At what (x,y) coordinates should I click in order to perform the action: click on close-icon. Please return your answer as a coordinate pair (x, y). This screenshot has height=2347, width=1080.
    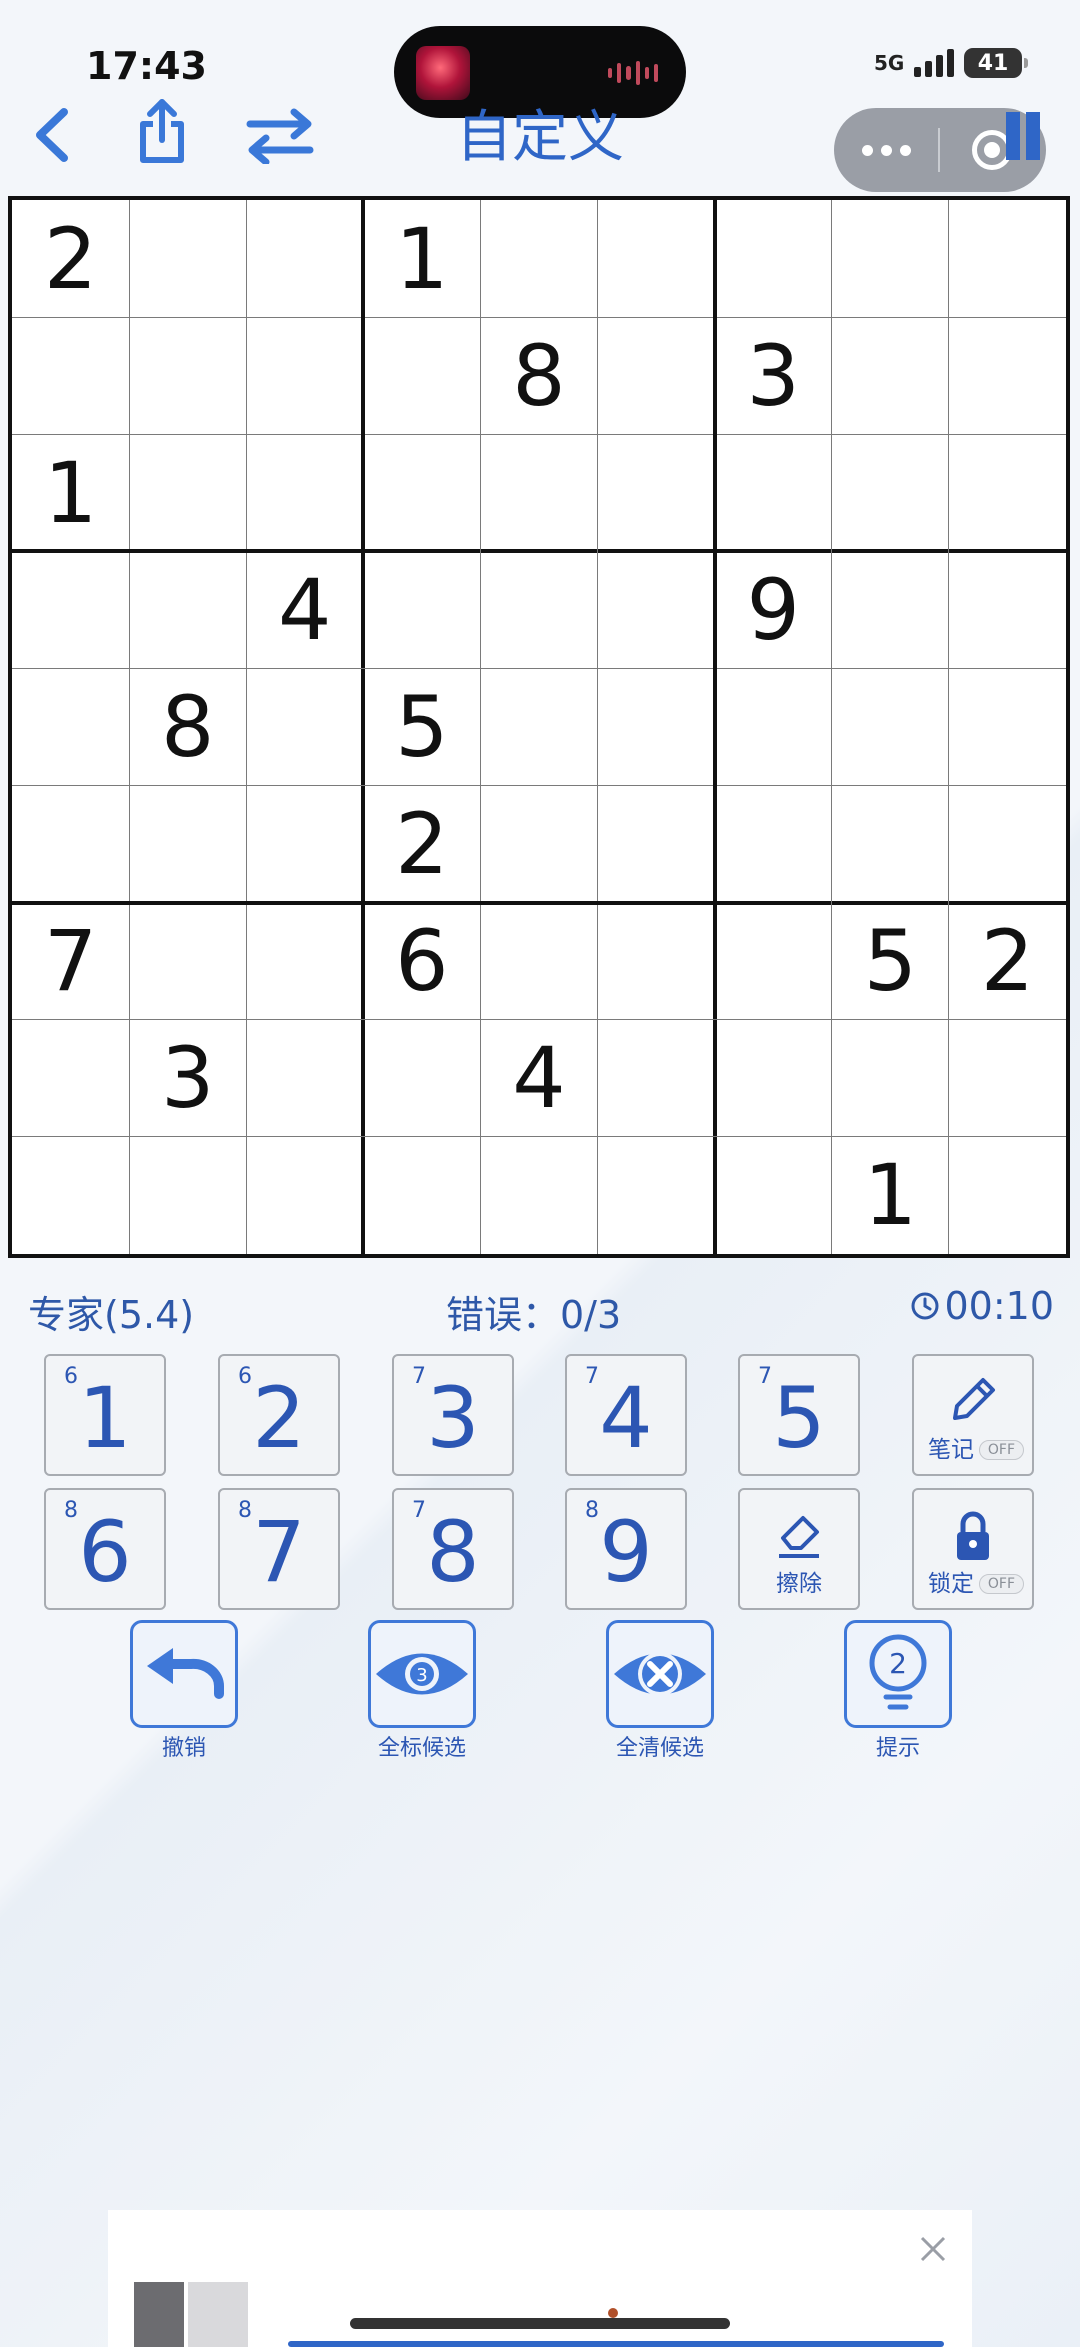
    Looking at the image, I should click on (933, 2249).